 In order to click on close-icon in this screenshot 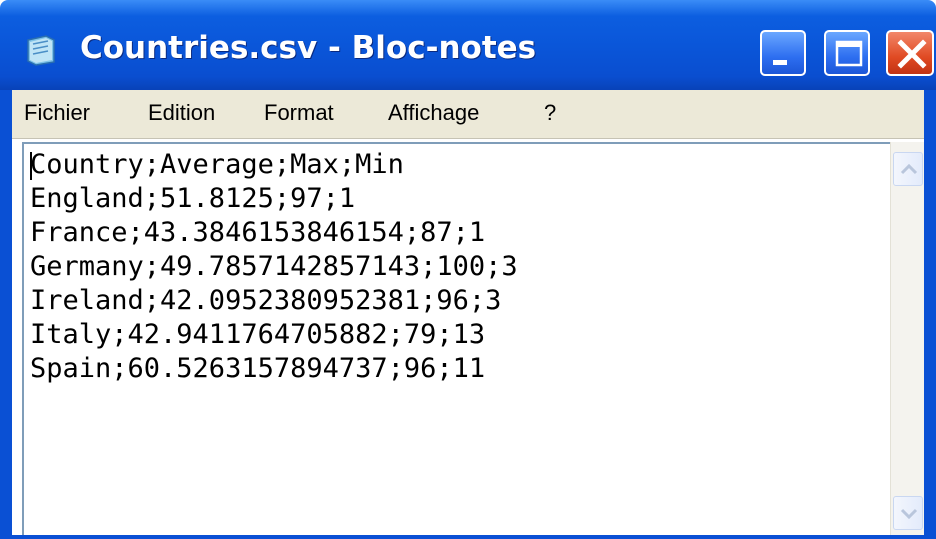, I will do `click(912, 54)`.